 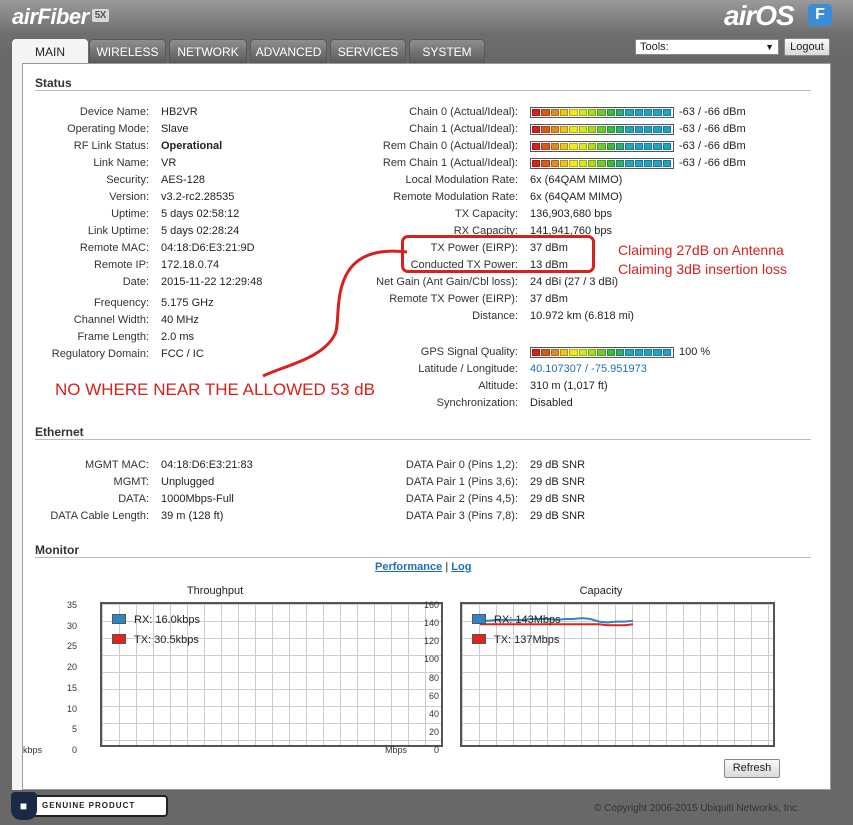 What do you see at coordinates (167, 620) in the screenshot?
I see `legend-label: RX: 16.0kbps` at bounding box center [167, 620].